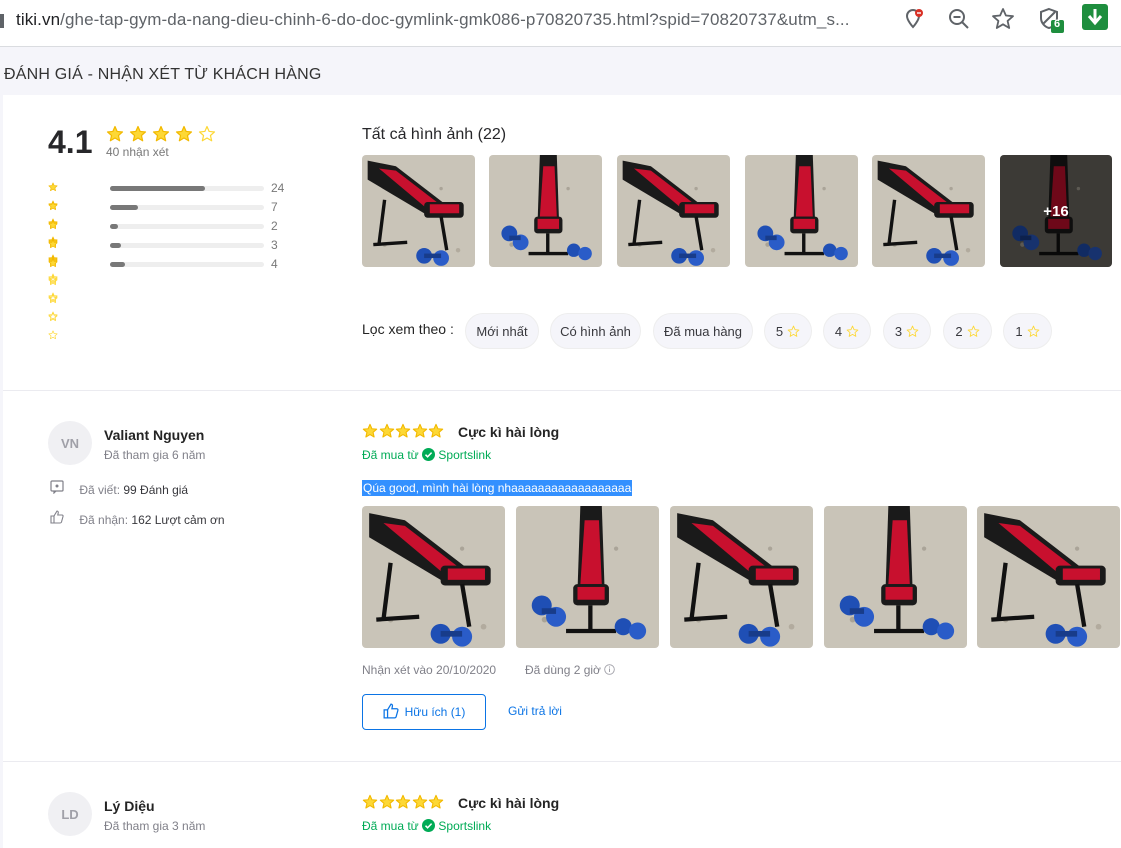  Describe the element at coordinates (959, 331) in the screenshot. I see `filter-chip-label: 2` at that location.